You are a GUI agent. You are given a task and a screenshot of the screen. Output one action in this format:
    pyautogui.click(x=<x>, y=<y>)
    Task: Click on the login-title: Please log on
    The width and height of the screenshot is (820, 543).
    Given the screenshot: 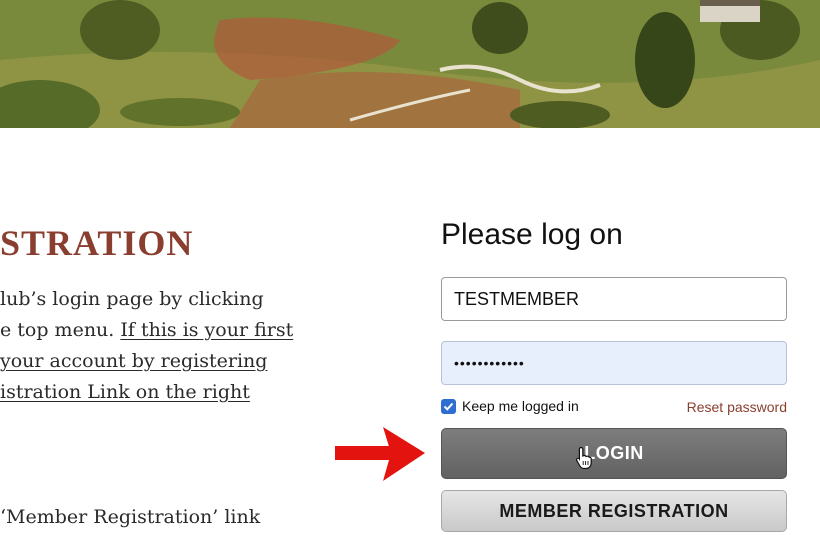 What is the action you would take?
    pyautogui.click(x=532, y=234)
    